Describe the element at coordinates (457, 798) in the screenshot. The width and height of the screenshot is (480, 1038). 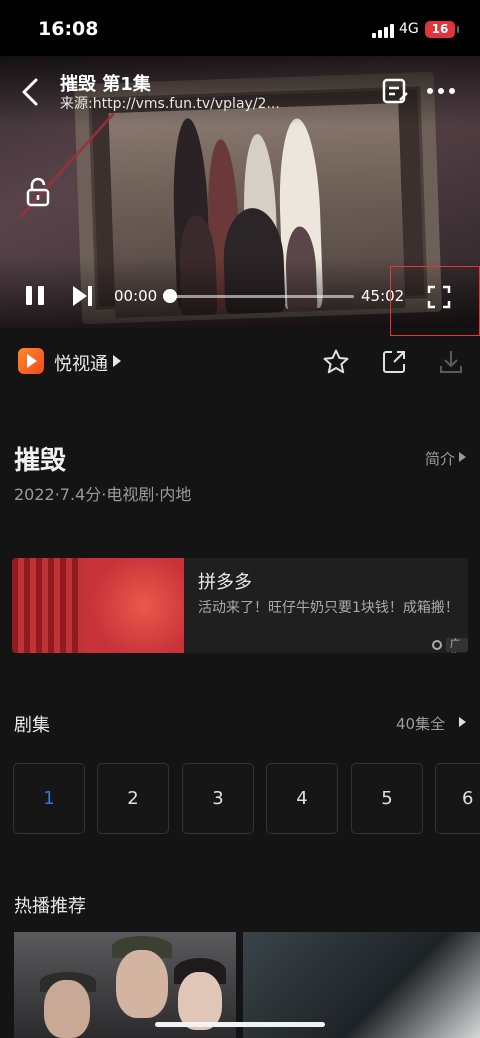
I see `episode-button-6: 6` at that location.